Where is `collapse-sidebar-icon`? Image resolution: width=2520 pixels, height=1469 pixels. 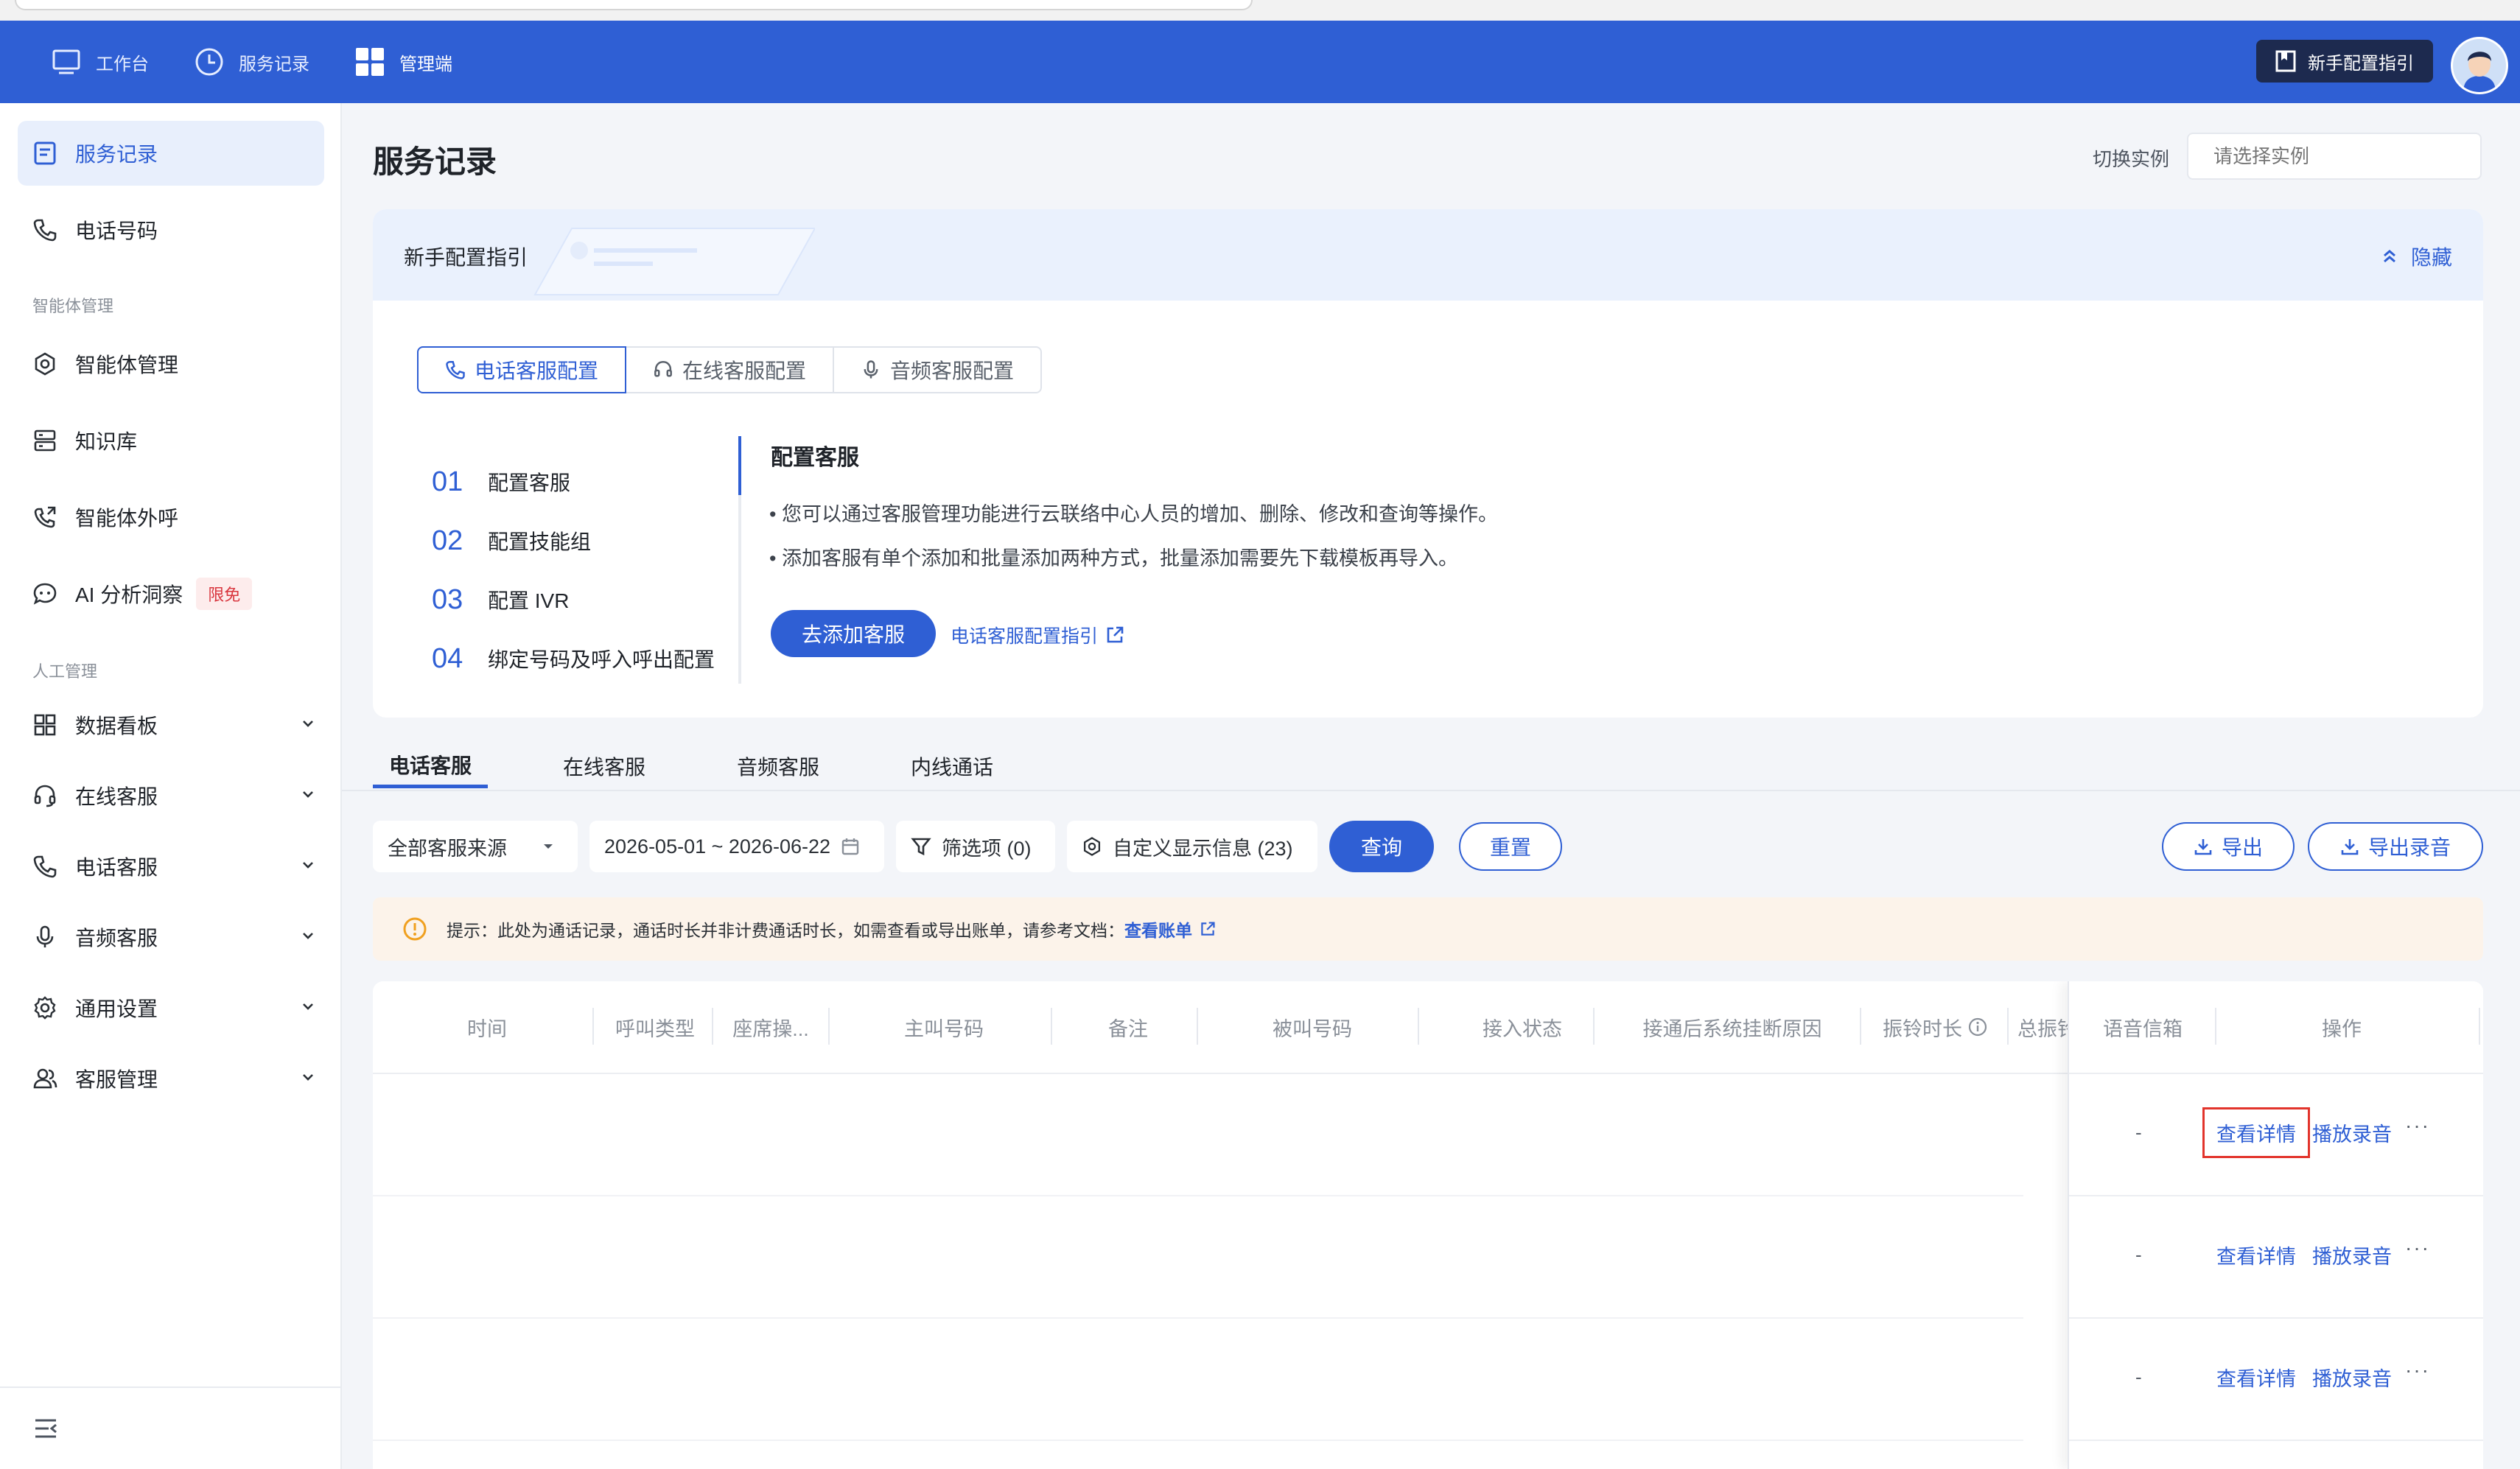 collapse-sidebar-icon is located at coordinates (46, 1428).